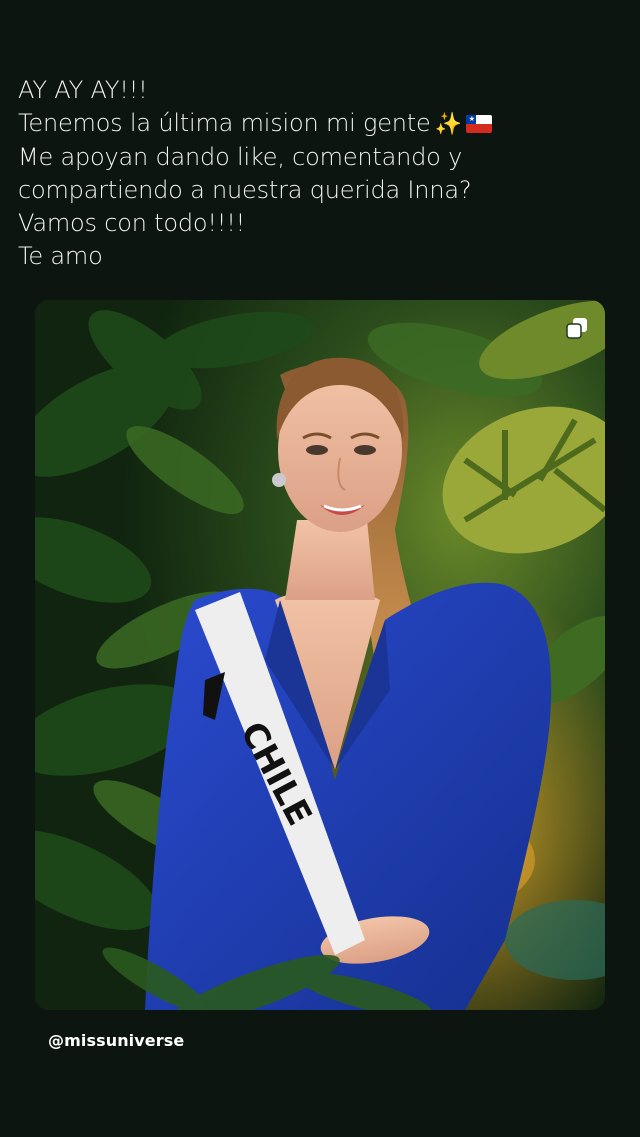  What do you see at coordinates (116, 1040) in the screenshot?
I see `post-author-handle: @missuniverse` at bounding box center [116, 1040].